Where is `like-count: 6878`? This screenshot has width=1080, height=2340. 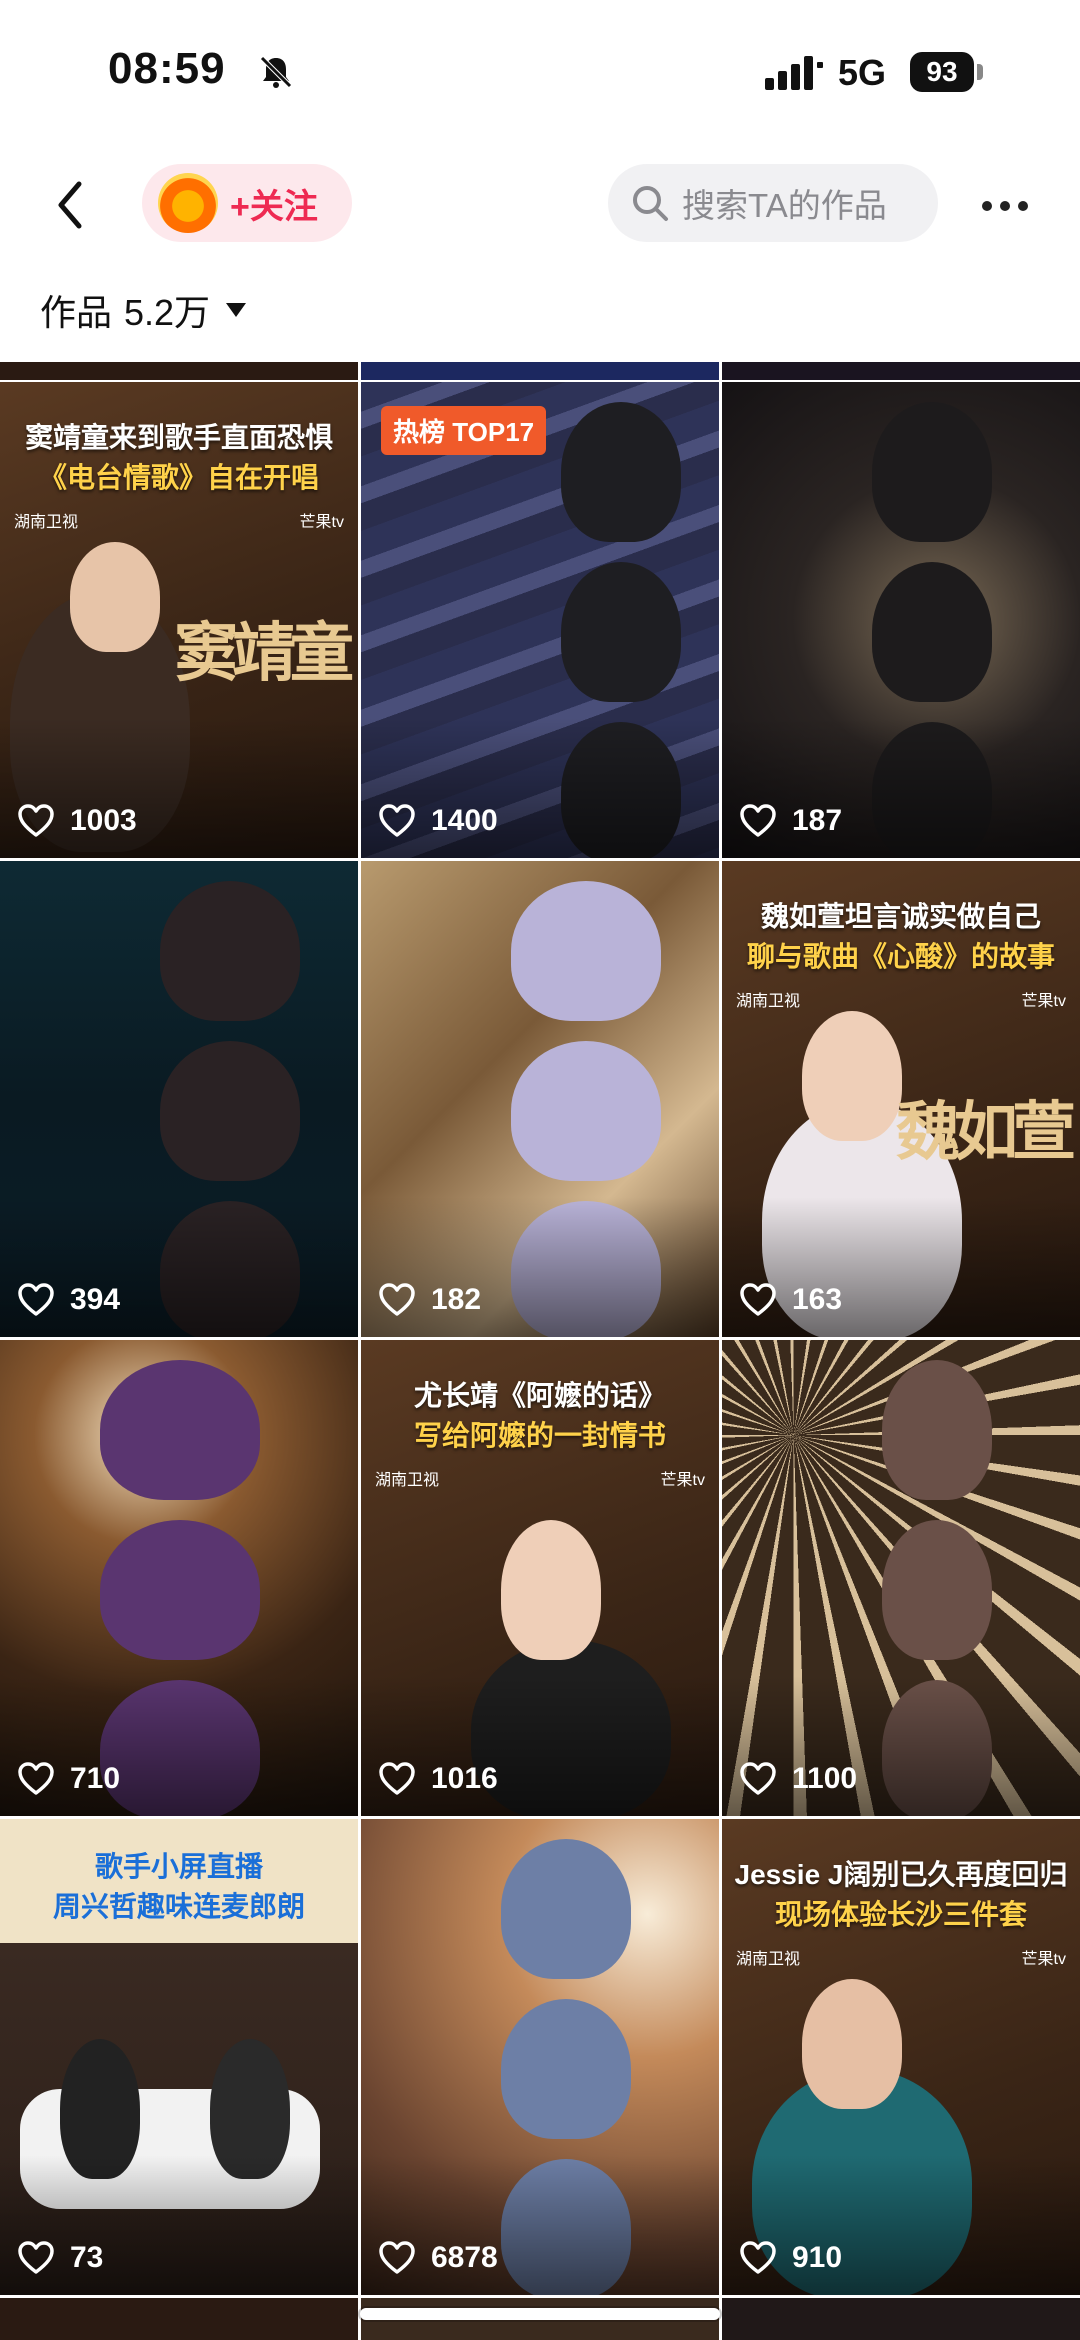 like-count: 6878 is located at coordinates (438, 2258).